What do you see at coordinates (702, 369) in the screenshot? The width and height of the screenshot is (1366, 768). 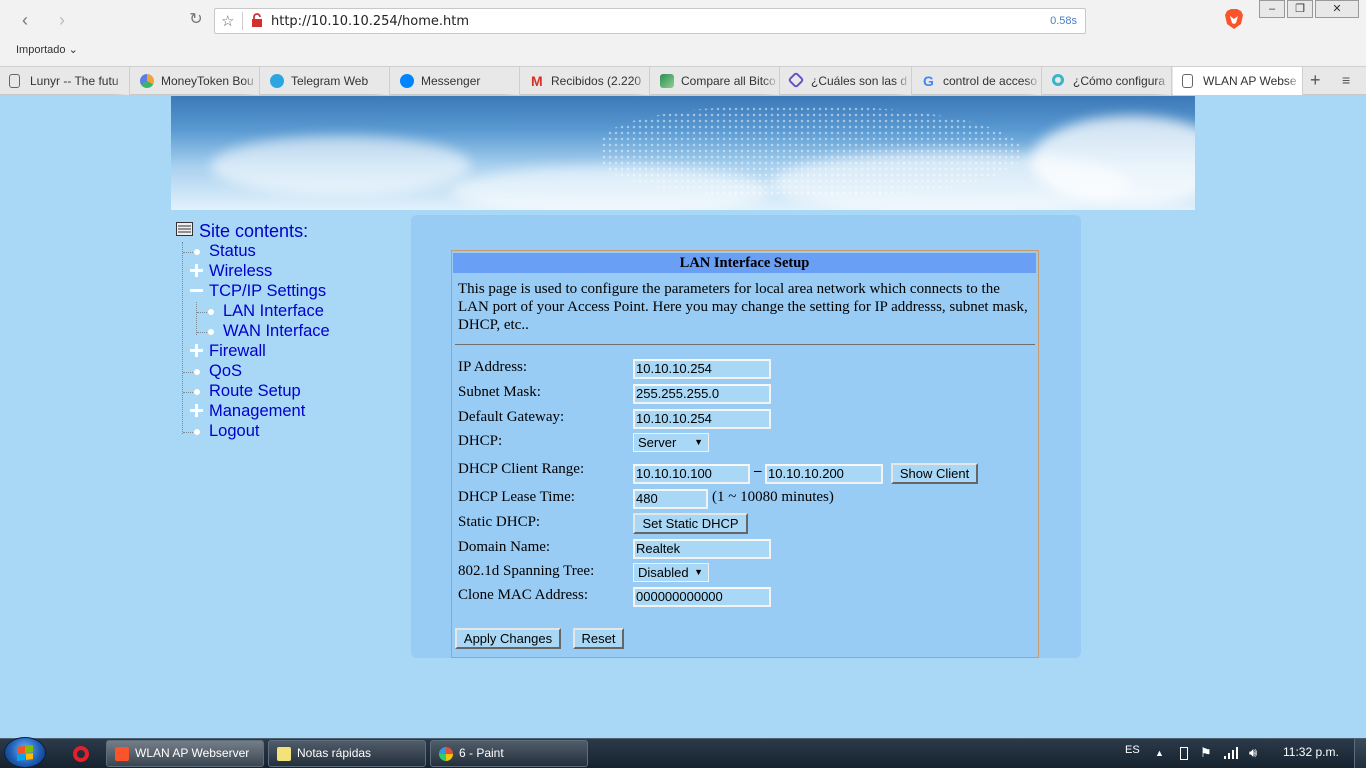 I see `ip-address-input: 10.10.10.254` at bounding box center [702, 369].